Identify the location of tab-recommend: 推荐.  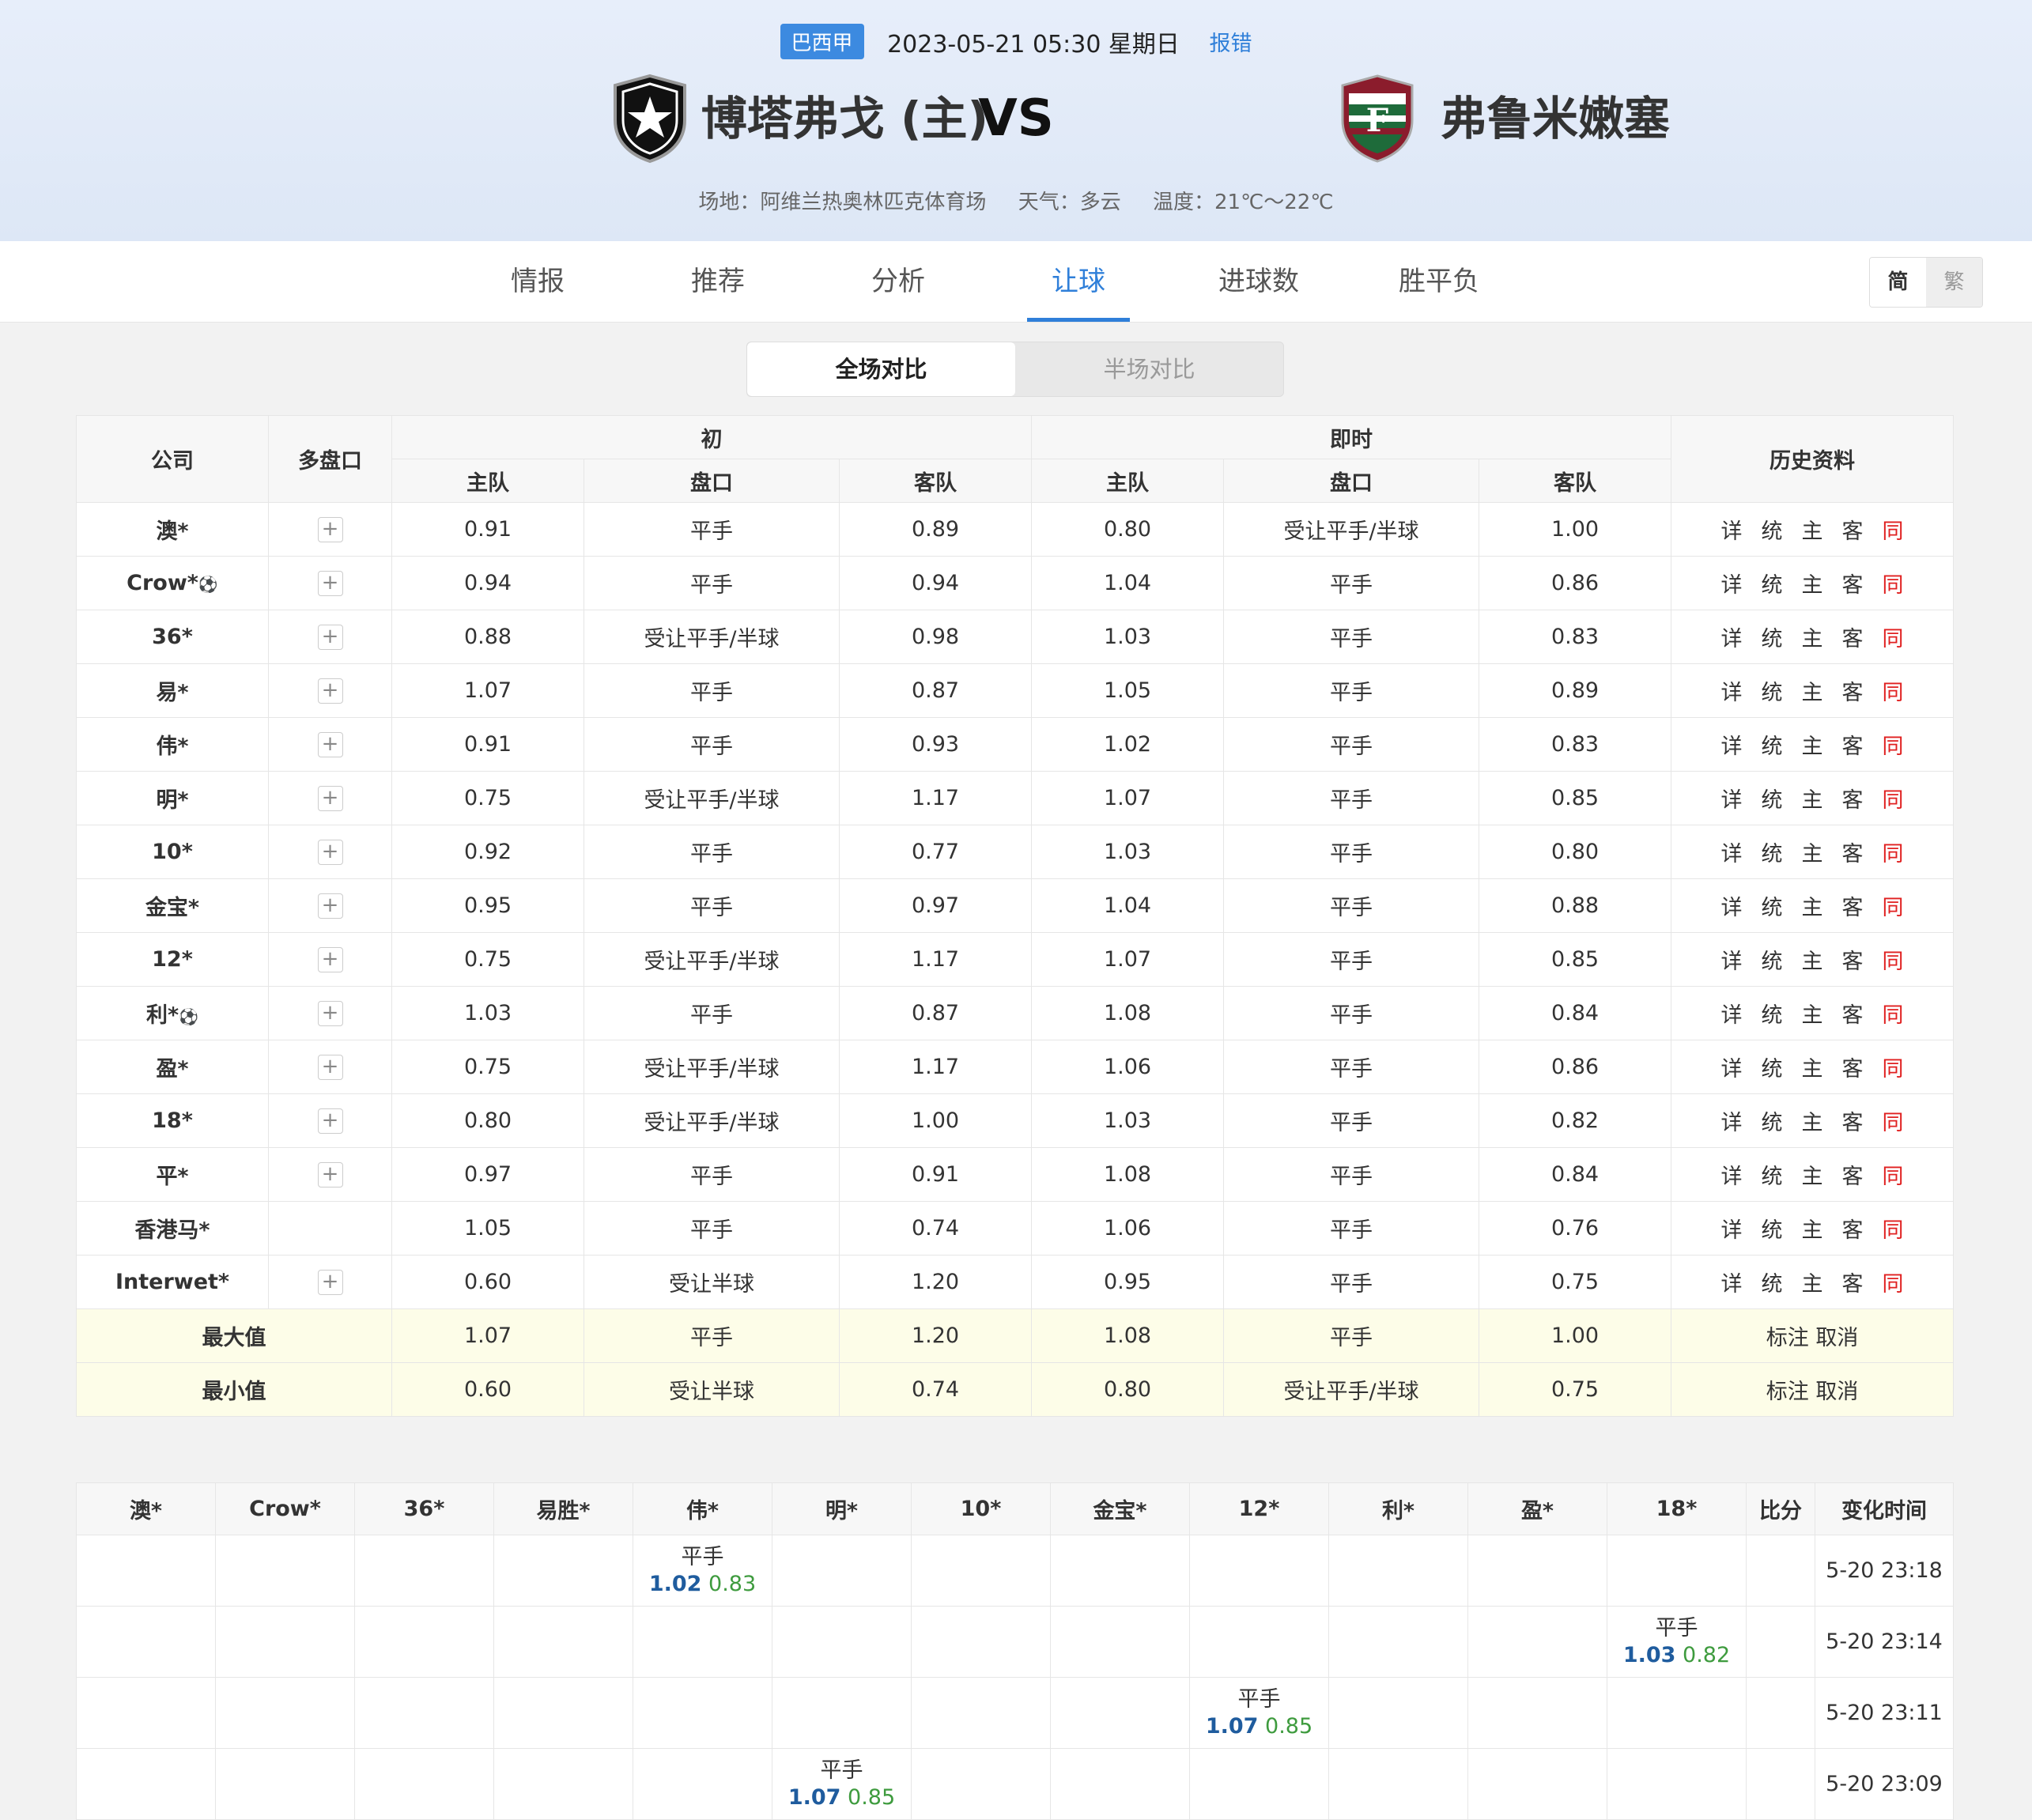
(718, 281).